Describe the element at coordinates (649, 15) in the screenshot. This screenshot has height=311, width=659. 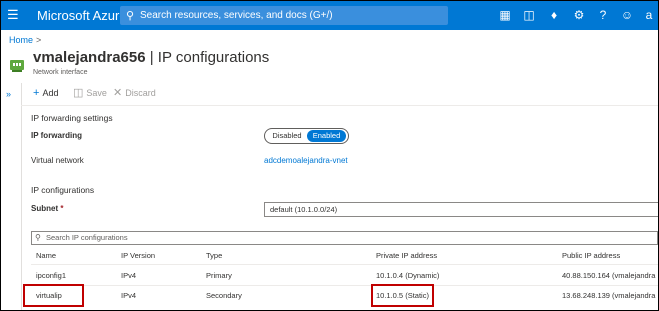
I see `account-avatar: a` at that location.